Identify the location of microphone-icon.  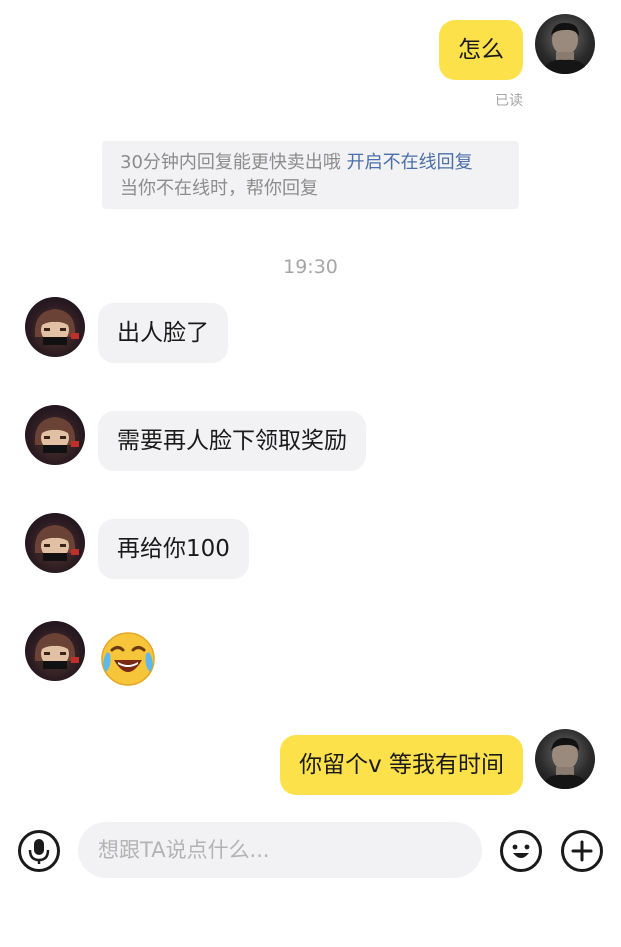
(39, 851).